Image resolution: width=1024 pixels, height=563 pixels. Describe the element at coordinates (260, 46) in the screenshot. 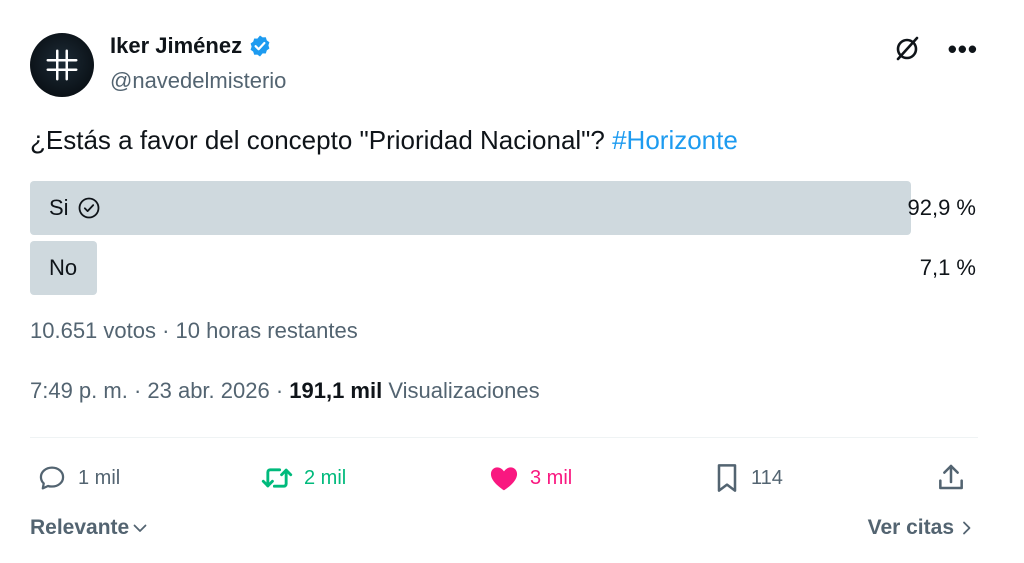

I see `verified-badge-icon` at that location.